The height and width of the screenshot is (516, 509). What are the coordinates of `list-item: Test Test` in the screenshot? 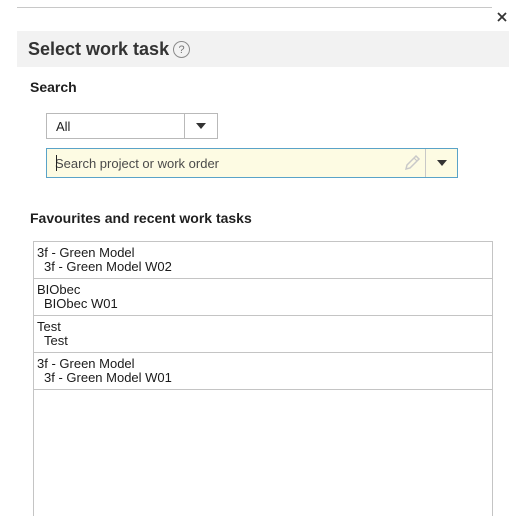 It's located at (263, 334).